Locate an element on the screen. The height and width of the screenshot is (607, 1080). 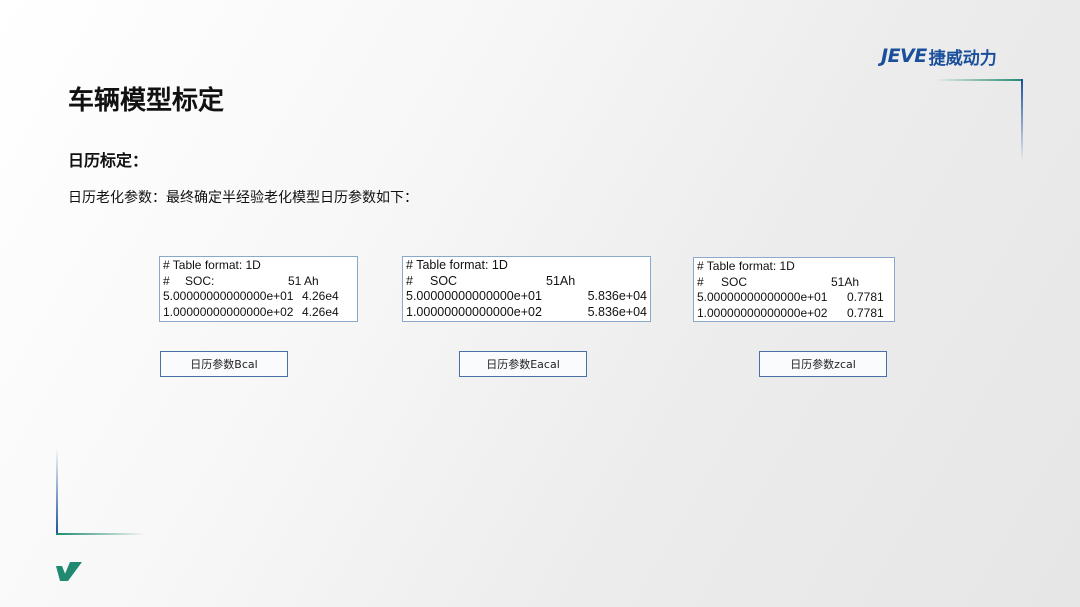
table-column-line: # SOC: 51 Ah is located at coordinates (258, 282).